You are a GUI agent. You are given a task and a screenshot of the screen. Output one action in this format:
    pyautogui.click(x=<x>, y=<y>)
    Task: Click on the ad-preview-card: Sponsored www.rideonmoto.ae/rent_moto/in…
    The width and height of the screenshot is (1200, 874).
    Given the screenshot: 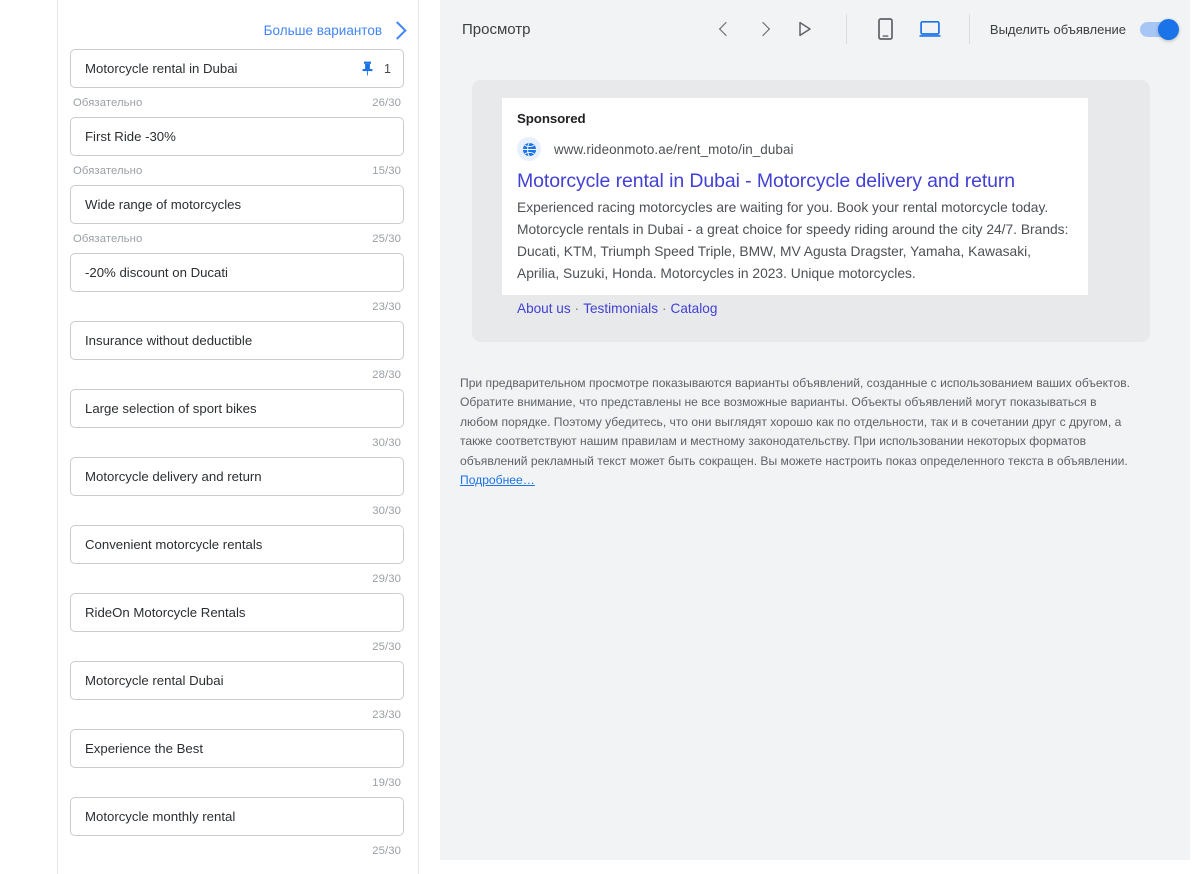 What is the action you would take?
    pyautogui.click(x=795, y=196)
    